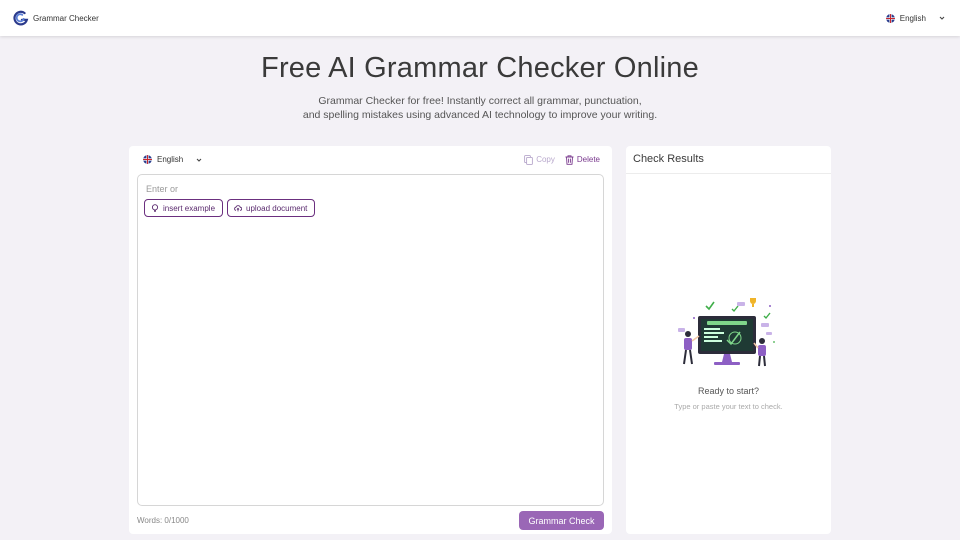 This screenshot has height=540, width=960. Describe the element at coordinates (155, 208) in the screenshot. I see `lightbulb-icon` at that location.